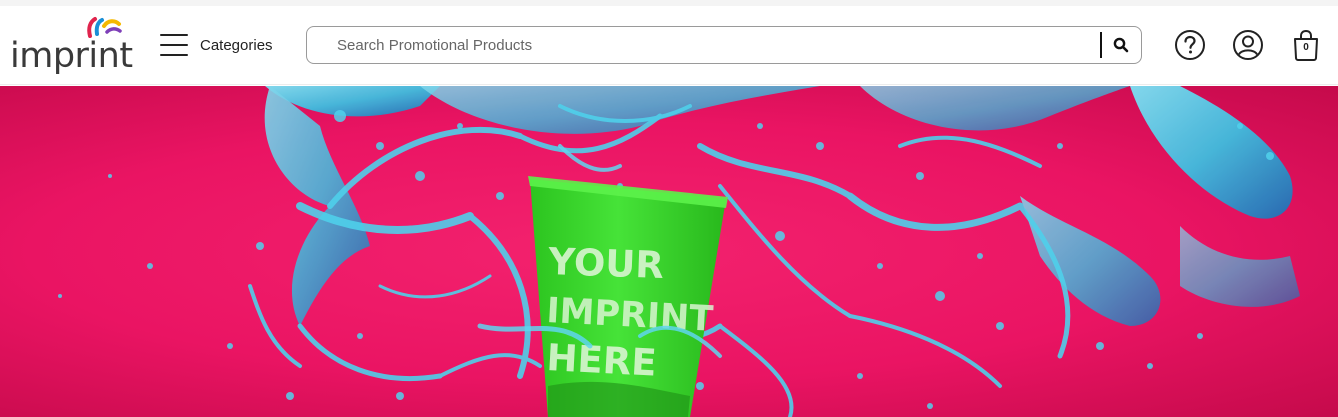  Describe the element at coordinates (71, 56) in the screenshot. I see `logo-text: imprint` at that location.